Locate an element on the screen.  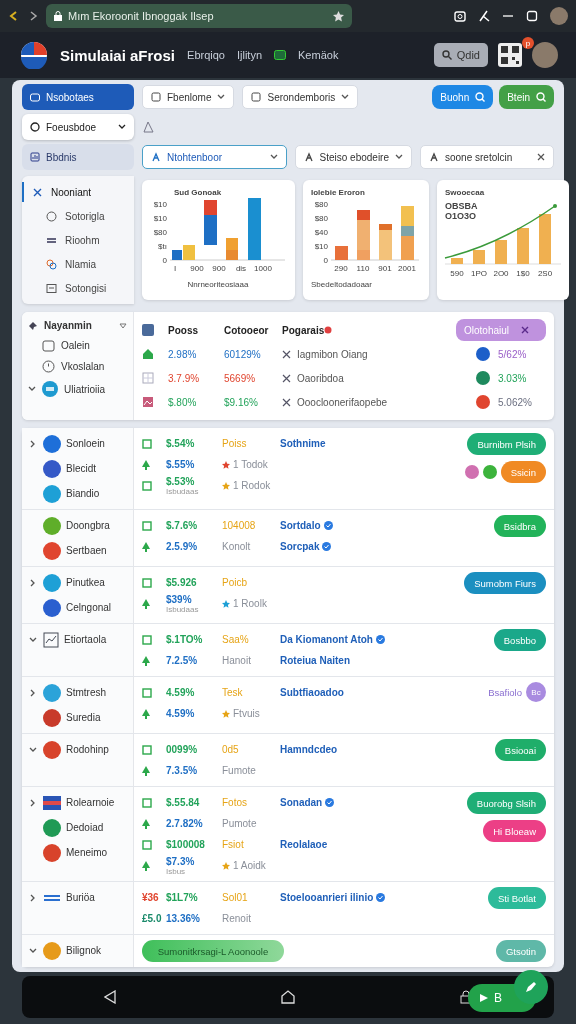
nav-link: Ebrqiqo is located at coordinates (206, 55).